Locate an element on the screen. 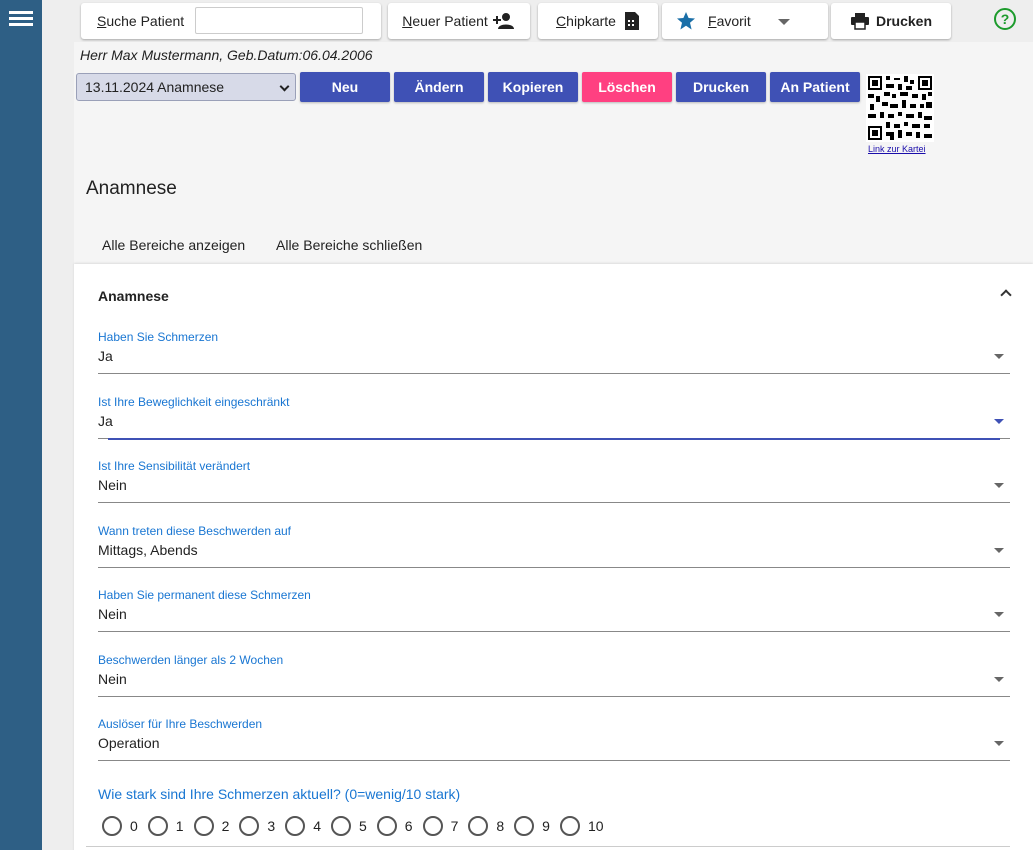 The width and height of the screenshot is (1033, 850). field-permanent-pain: Haben Sie permanent diese Schmerzen Nein is located at coordinates (554, 610).